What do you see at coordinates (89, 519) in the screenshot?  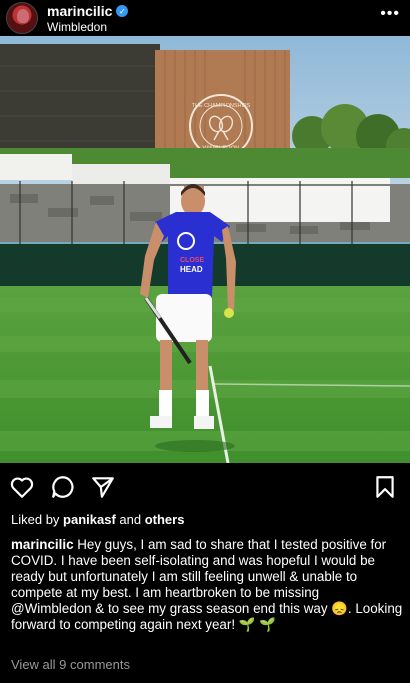 I see `liked-by-user: panikasf` at bounding box center [89, 519].